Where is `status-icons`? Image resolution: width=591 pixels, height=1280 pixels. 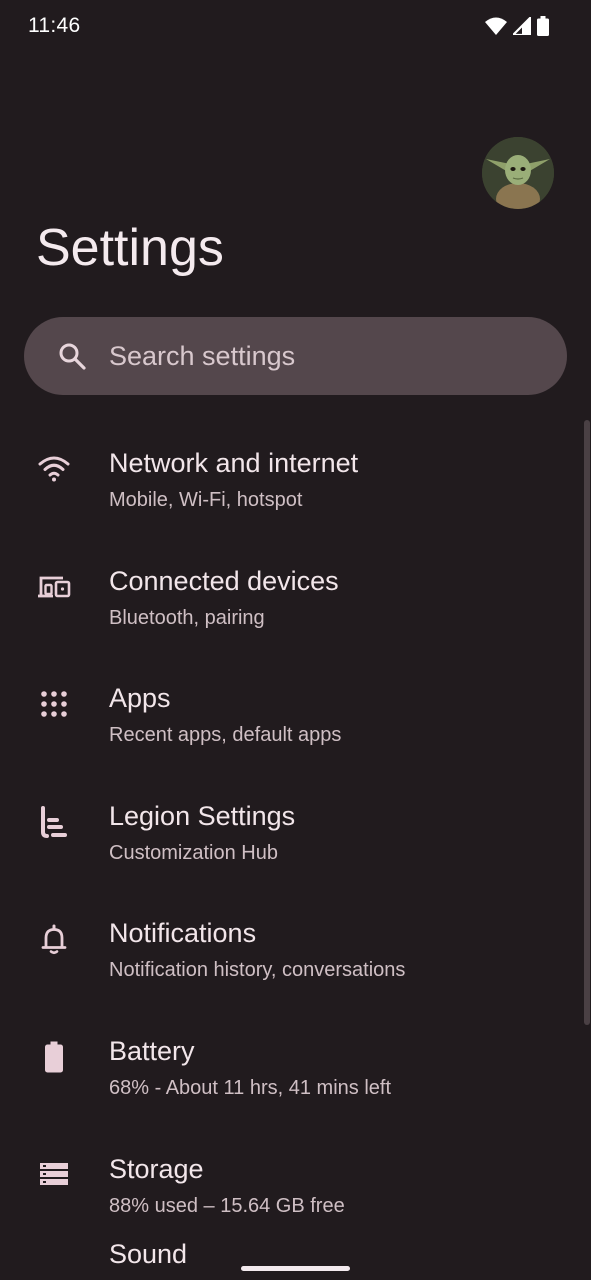 status-icons is located at coordinates (517, 26).